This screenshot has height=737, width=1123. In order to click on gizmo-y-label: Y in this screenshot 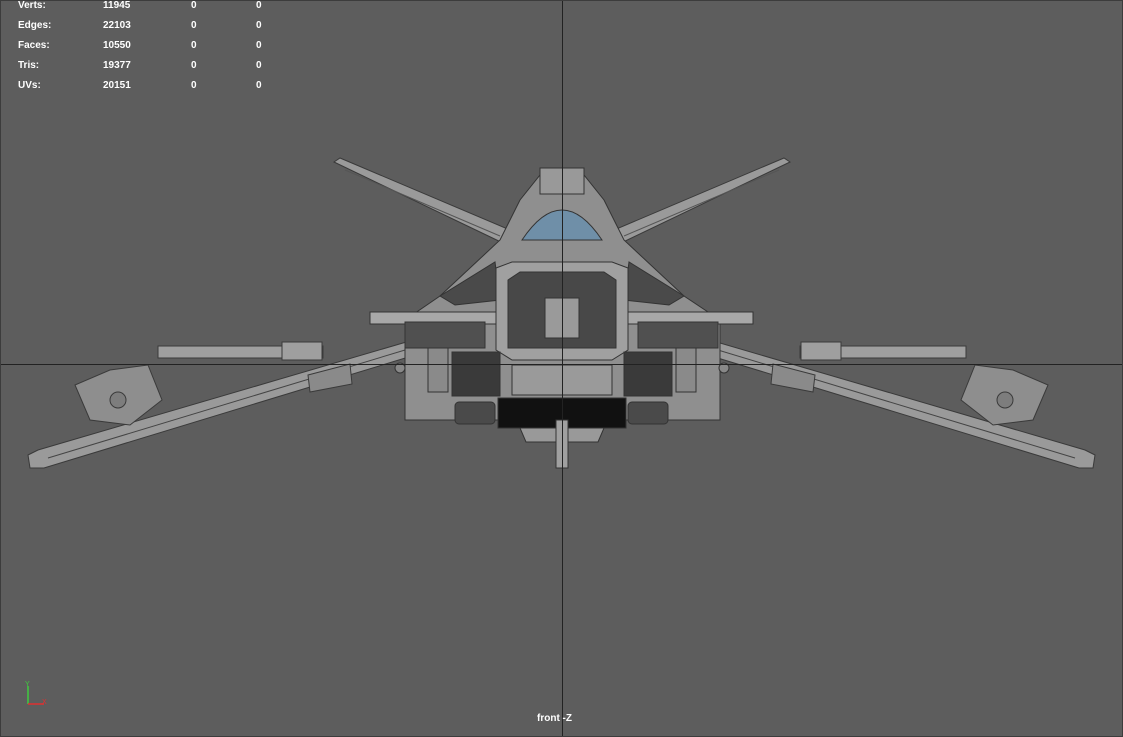, I will do `click(27, 684)`.